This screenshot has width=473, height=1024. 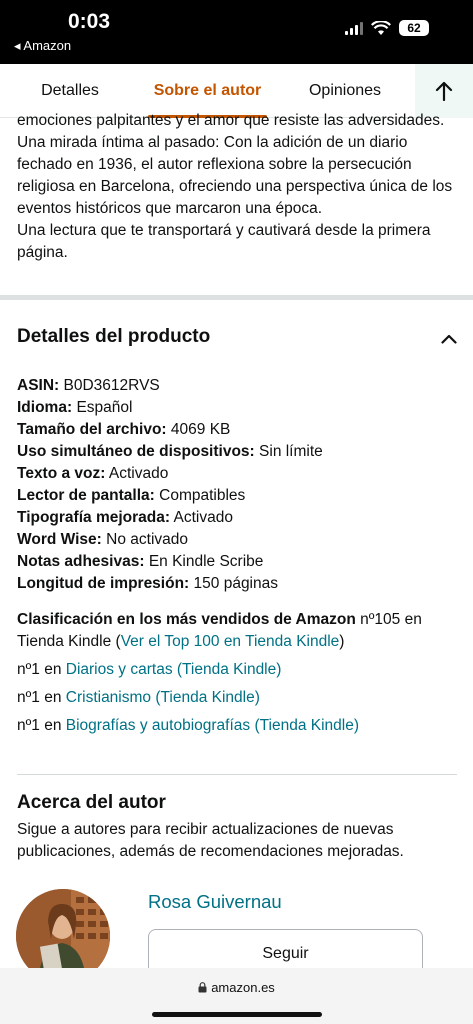 What do you see at coordinates (202, 987) in the screenshot?
I see `lock-icon` at bounding box center [202, 987].